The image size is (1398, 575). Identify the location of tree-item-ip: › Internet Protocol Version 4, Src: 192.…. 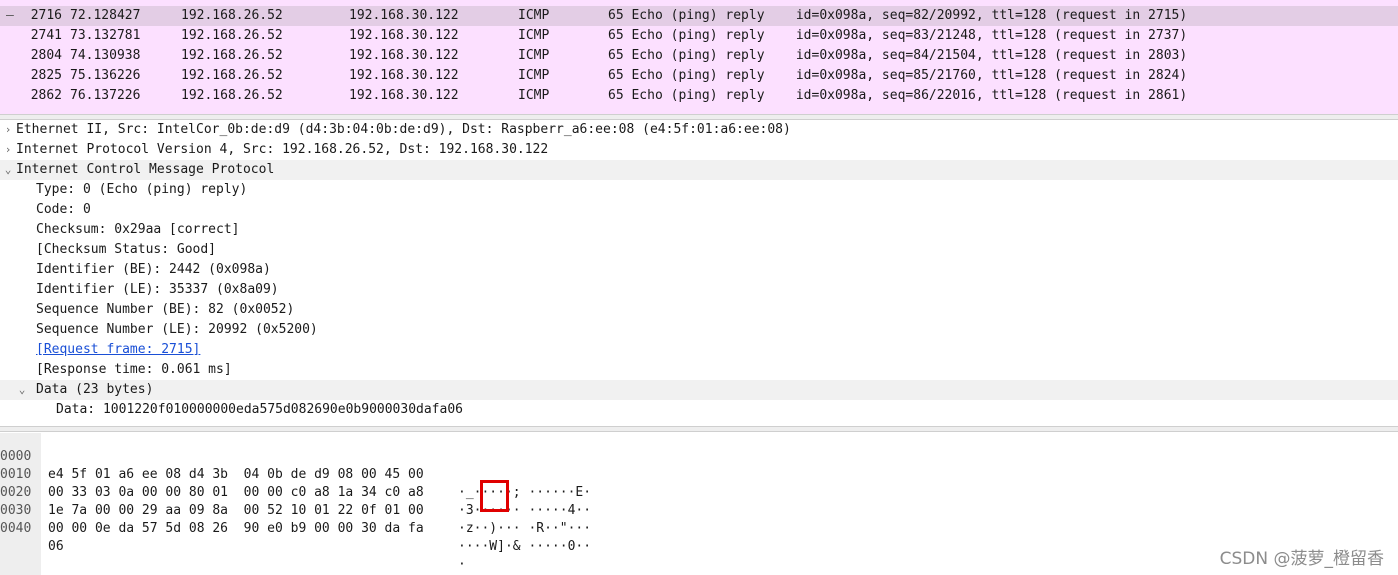
(699, 150).